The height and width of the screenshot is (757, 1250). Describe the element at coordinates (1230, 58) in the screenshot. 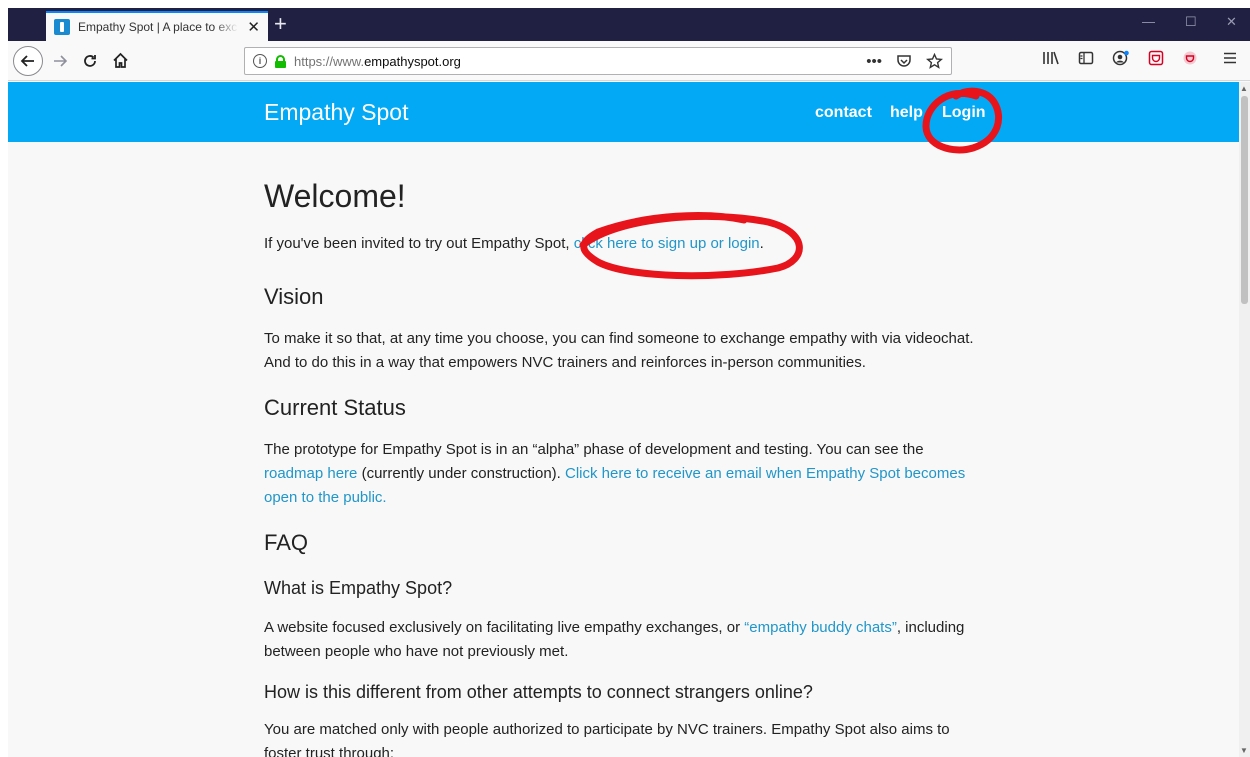

I see `menu-icon` at that location.